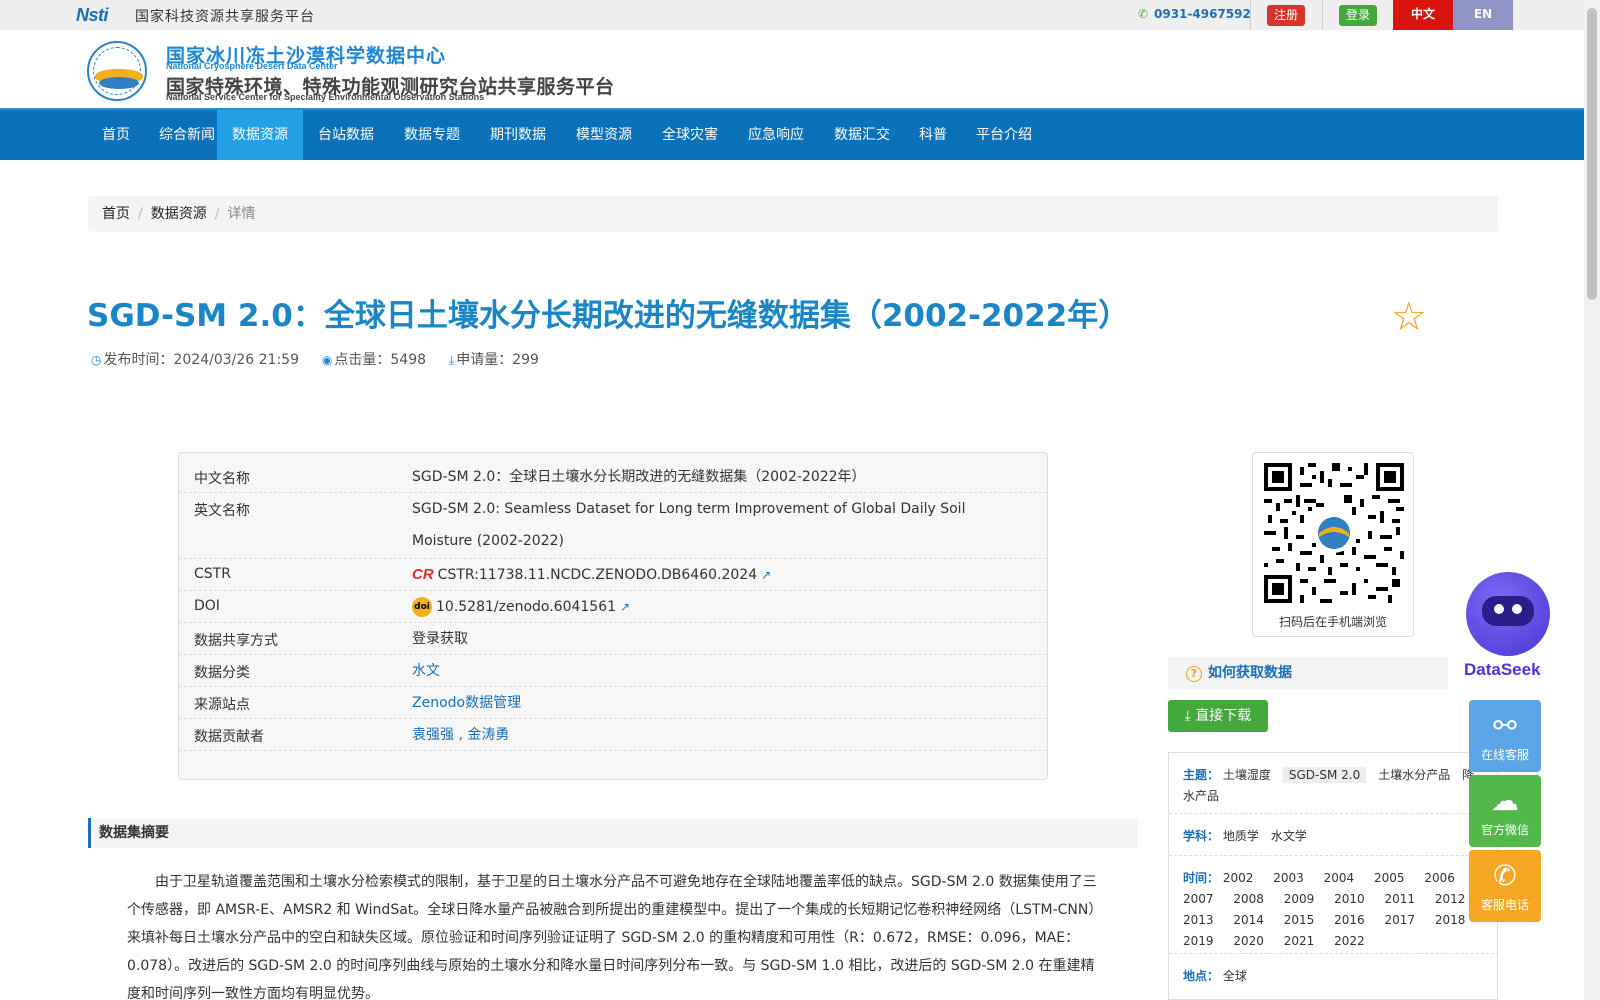  What do you see at coordinates (933, 135) in the screenshot?
I see `nav-item-science: 科普` at bounding box center [933, 135].